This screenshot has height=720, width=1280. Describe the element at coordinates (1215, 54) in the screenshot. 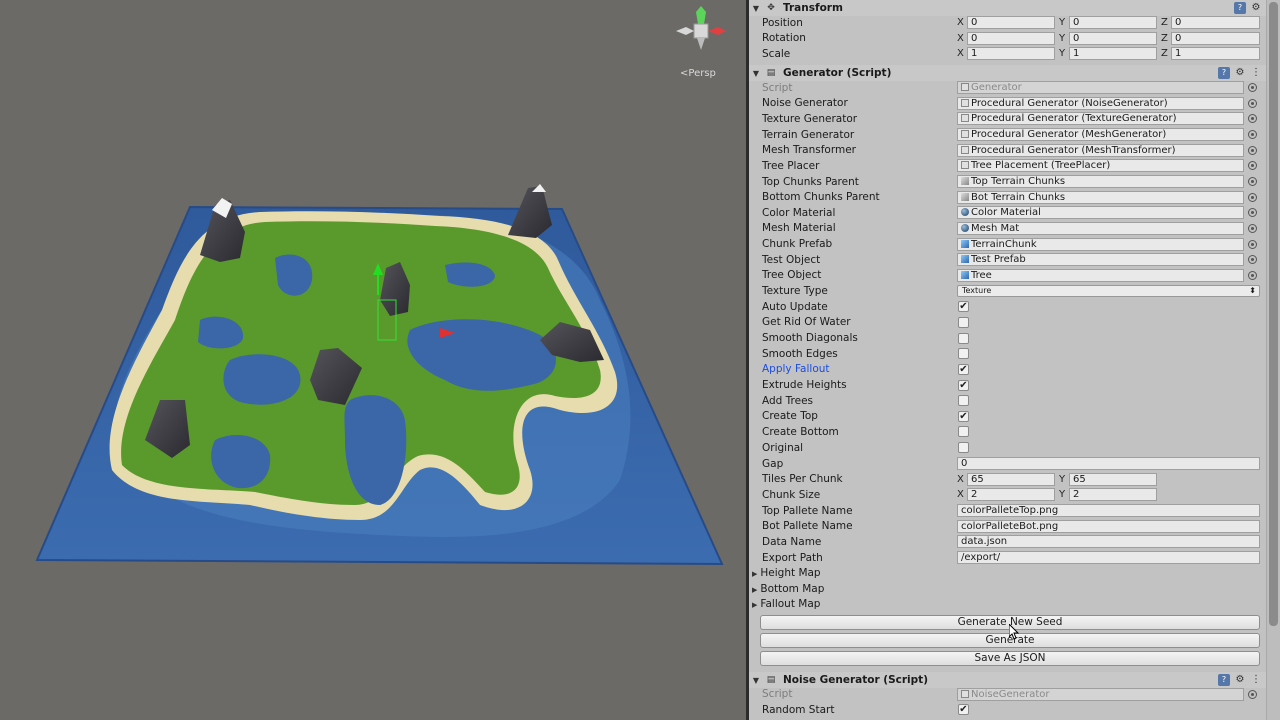

I see `transform-z-input: 1` at that location.